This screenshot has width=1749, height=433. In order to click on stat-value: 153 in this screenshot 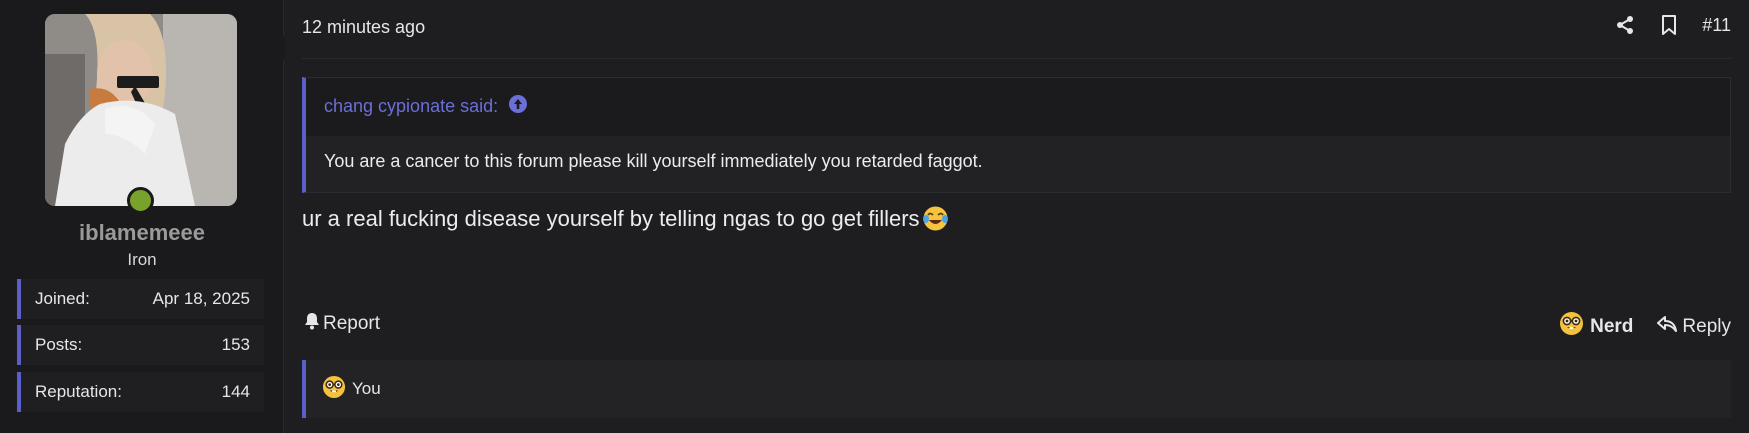, I will do `click(235, 344)`.